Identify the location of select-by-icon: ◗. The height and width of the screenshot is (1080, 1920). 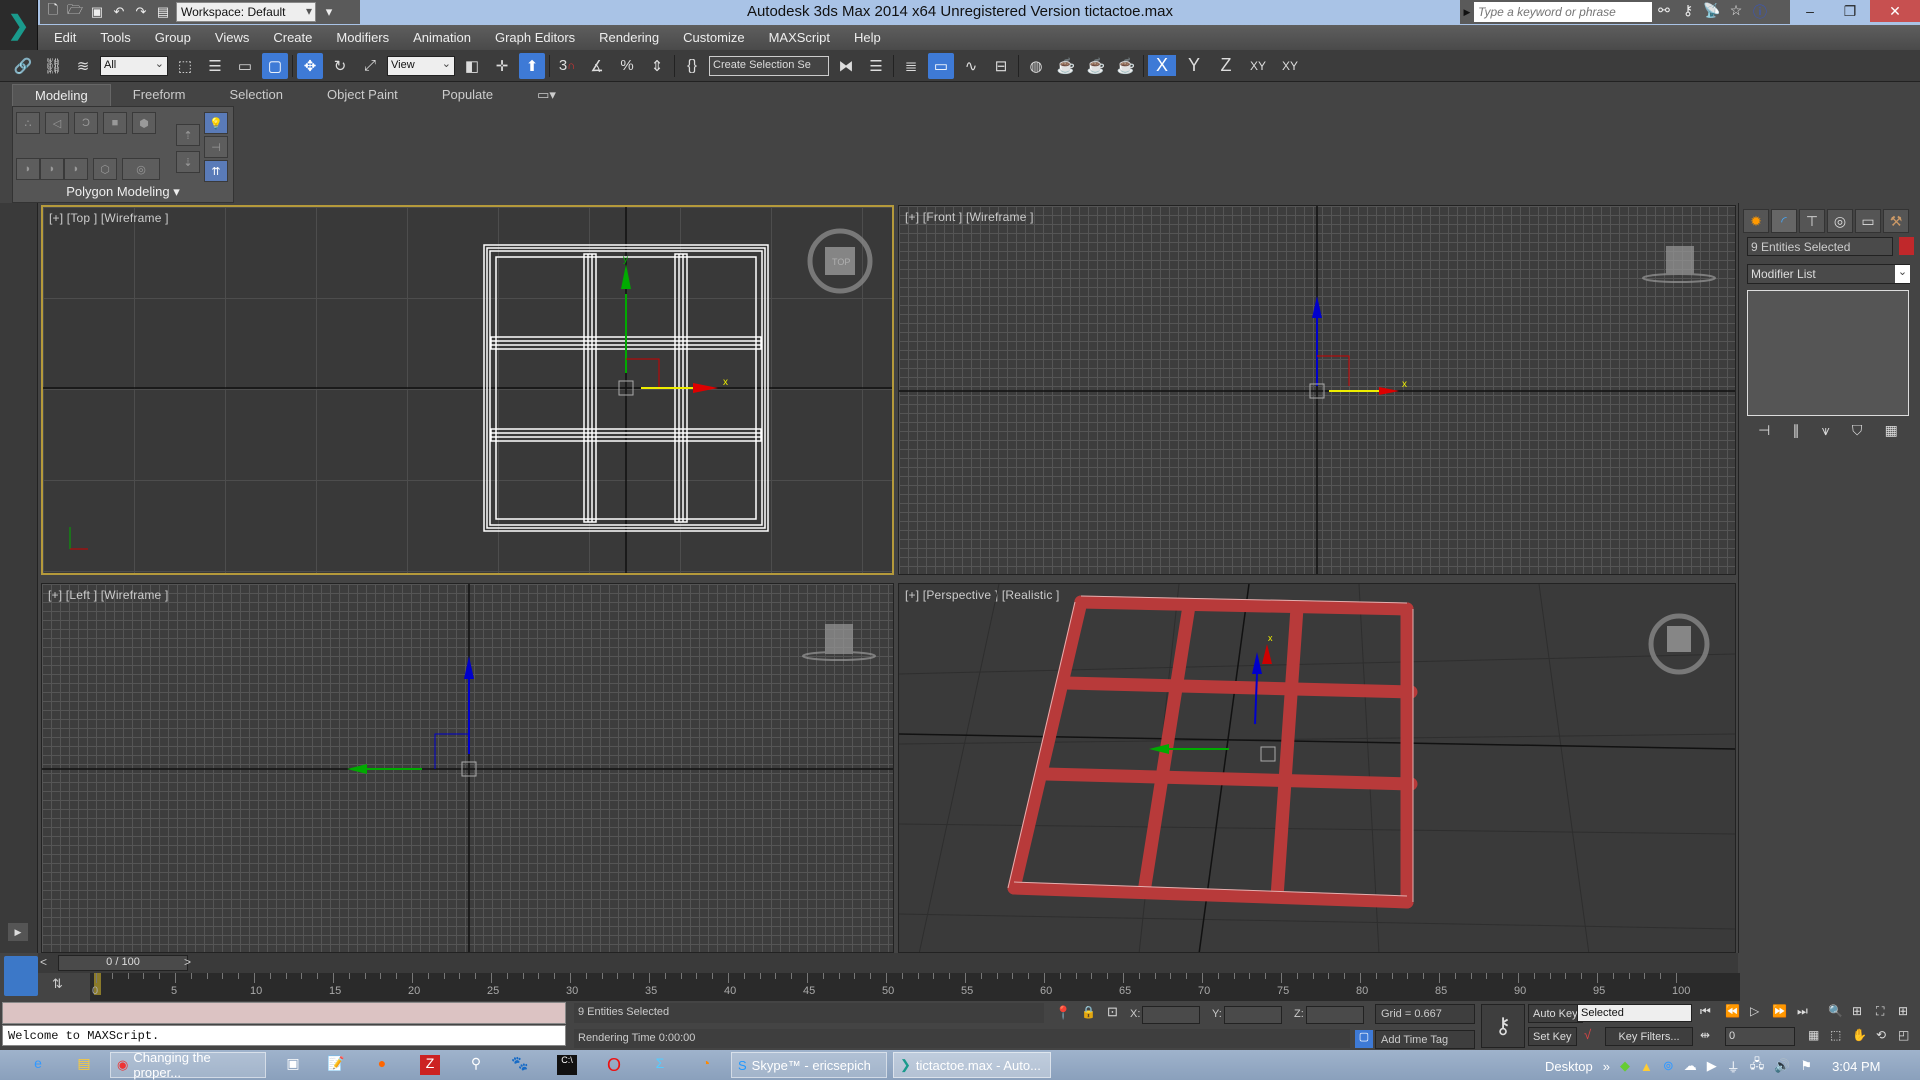
(28, 169).